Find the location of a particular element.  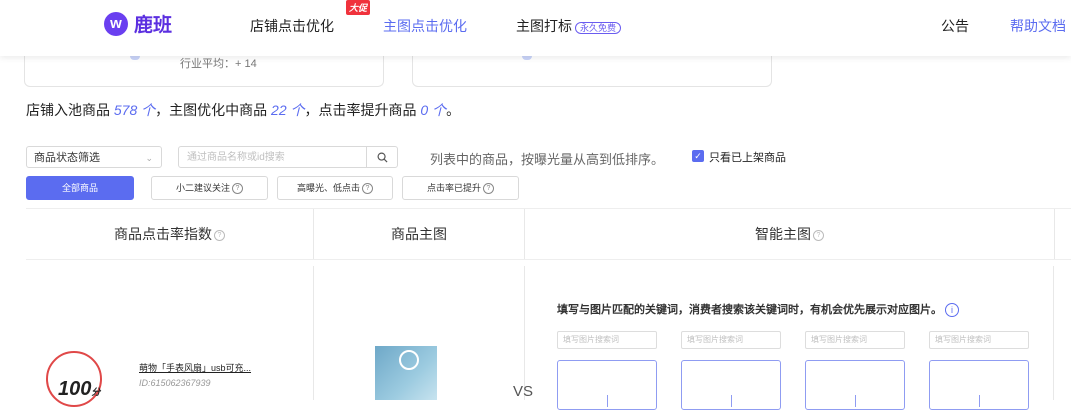

brand-logo: w 鹿班 is located at coordinates (138, 23).